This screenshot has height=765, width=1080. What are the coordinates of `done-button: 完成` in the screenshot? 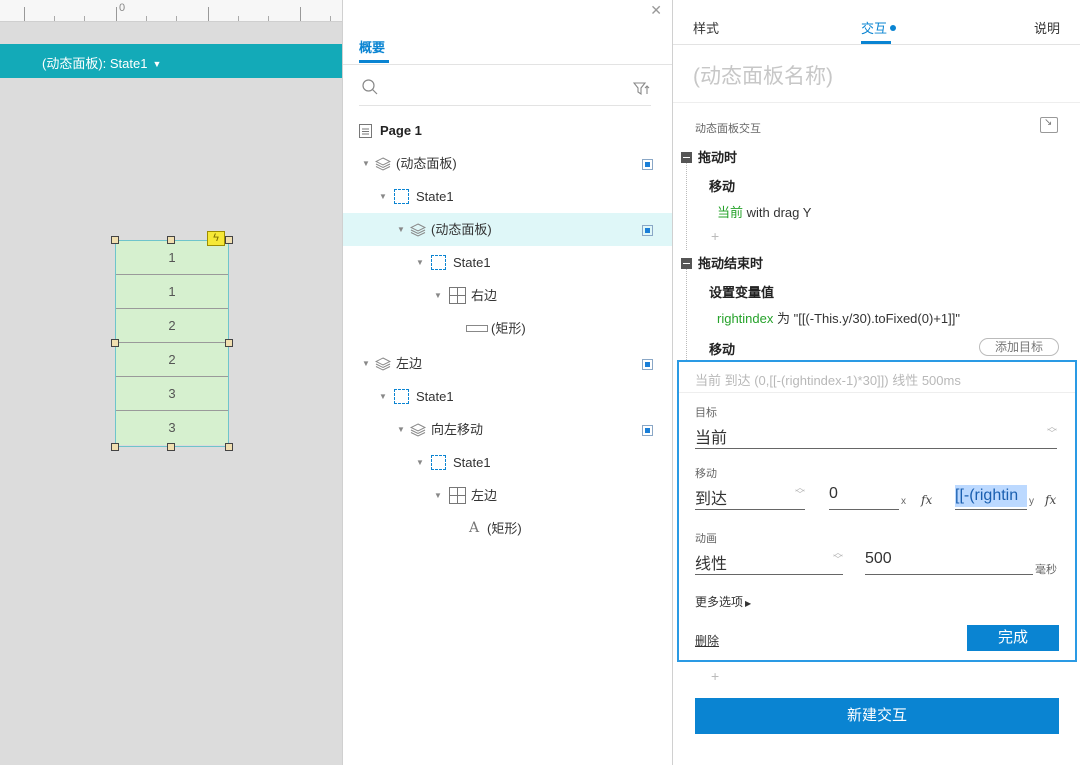 It's located at (1013, 638).